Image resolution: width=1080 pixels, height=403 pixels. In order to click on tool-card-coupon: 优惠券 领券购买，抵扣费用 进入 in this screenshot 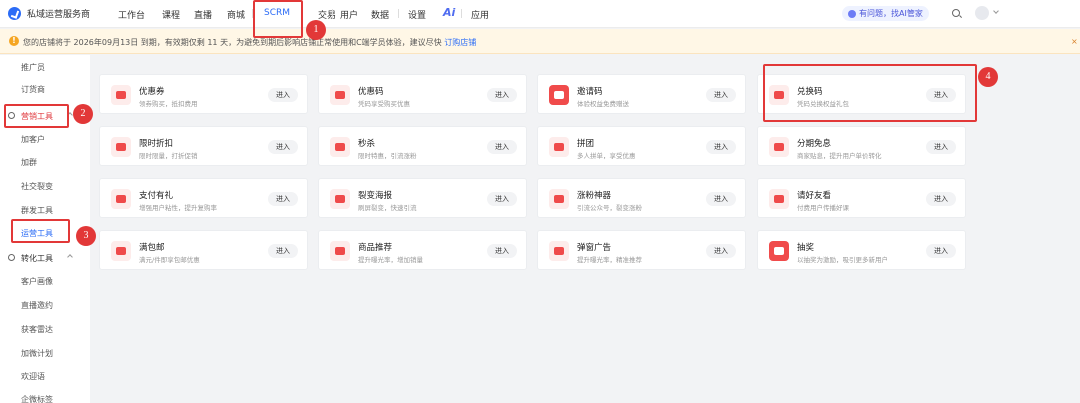, I will do `click(203, 94)`.